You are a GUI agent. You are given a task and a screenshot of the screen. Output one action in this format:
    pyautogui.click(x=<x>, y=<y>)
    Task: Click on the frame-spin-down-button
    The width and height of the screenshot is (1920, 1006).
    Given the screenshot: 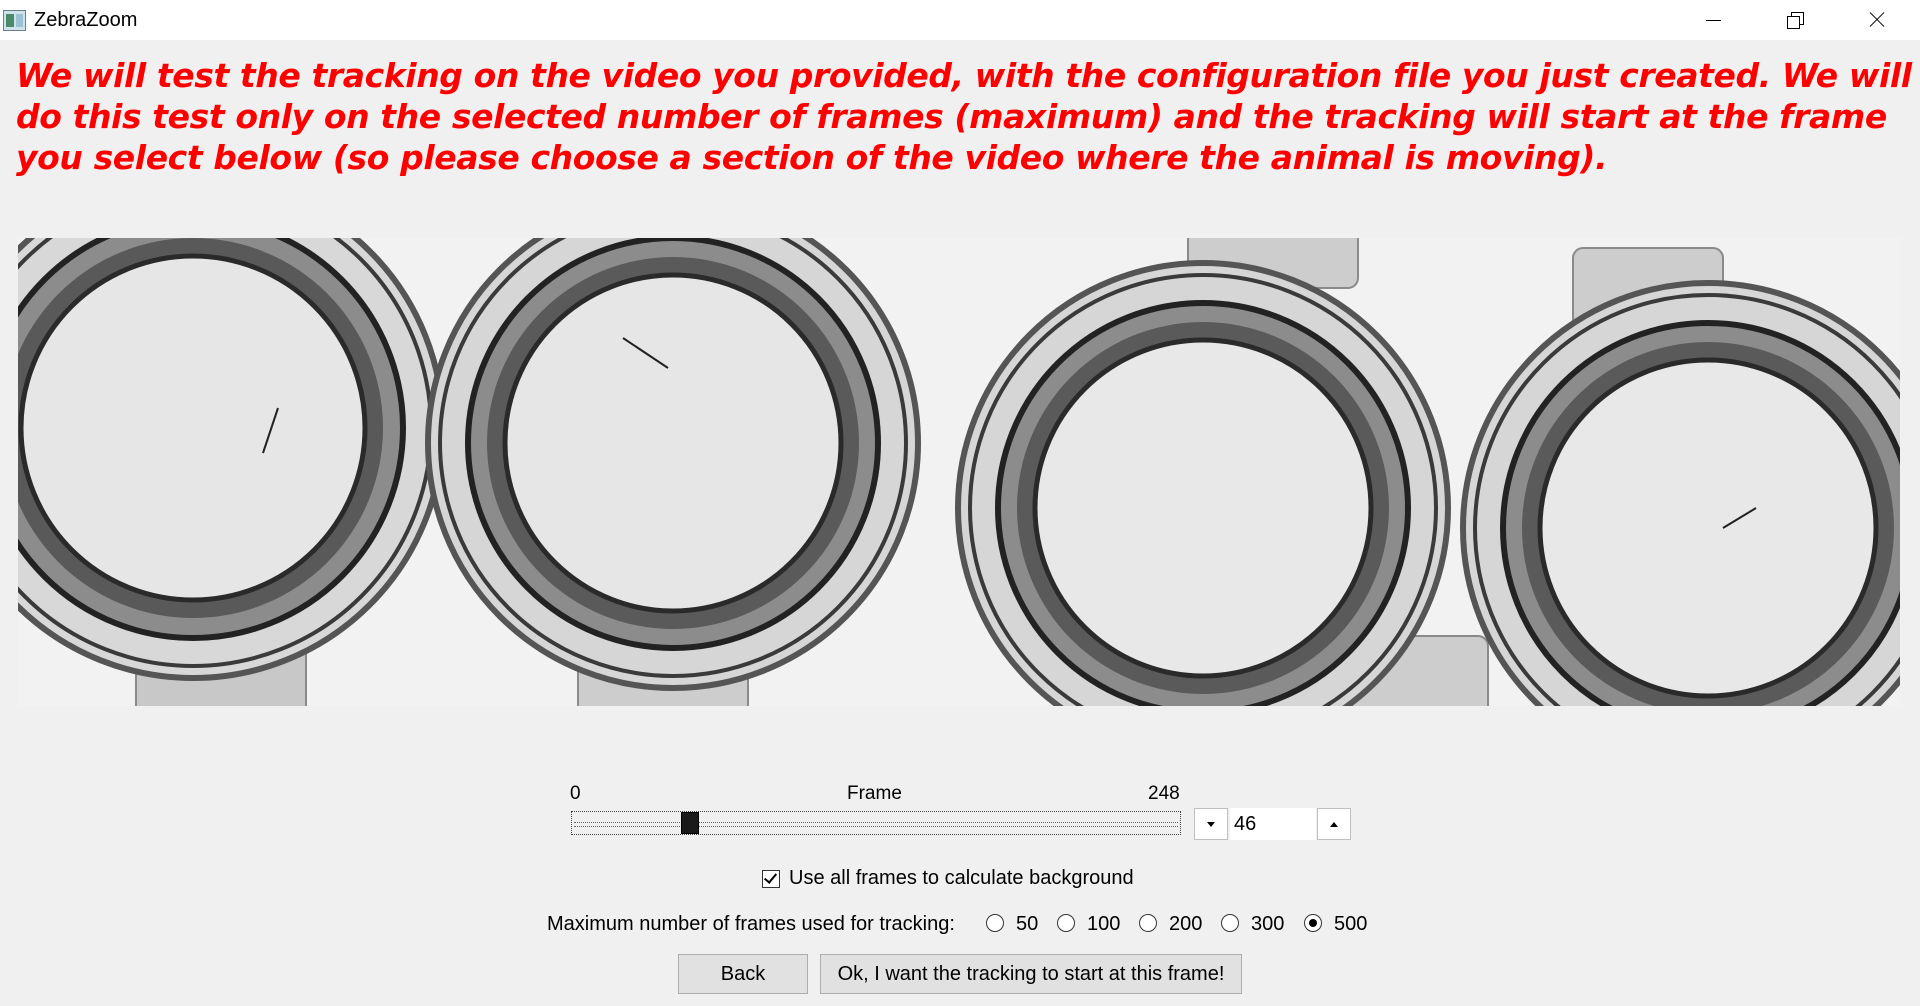 What is the action you would take?
    pyautogui.click(x=1211, y=824)
    